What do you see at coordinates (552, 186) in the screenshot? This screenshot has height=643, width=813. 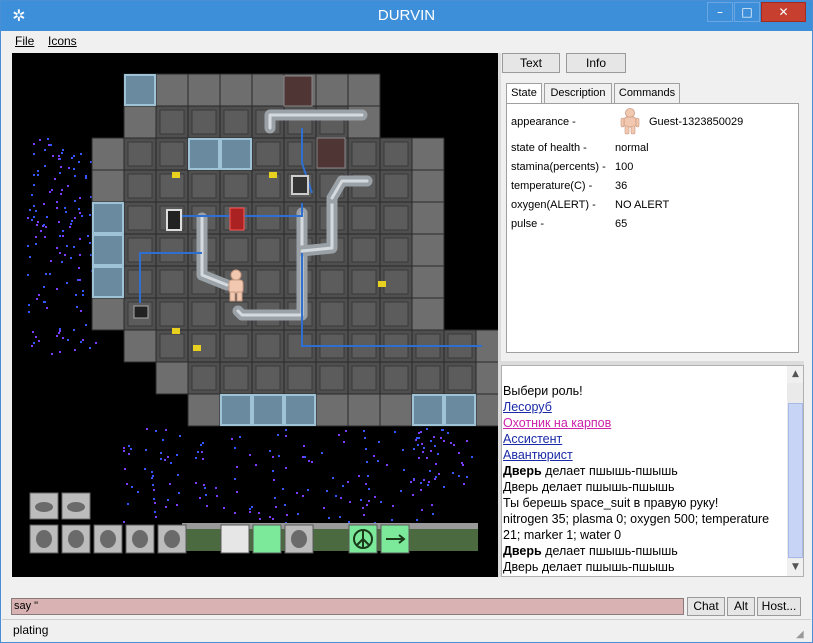 I see `stat-label: temperature(C) -` at bounding box center [552, 186].